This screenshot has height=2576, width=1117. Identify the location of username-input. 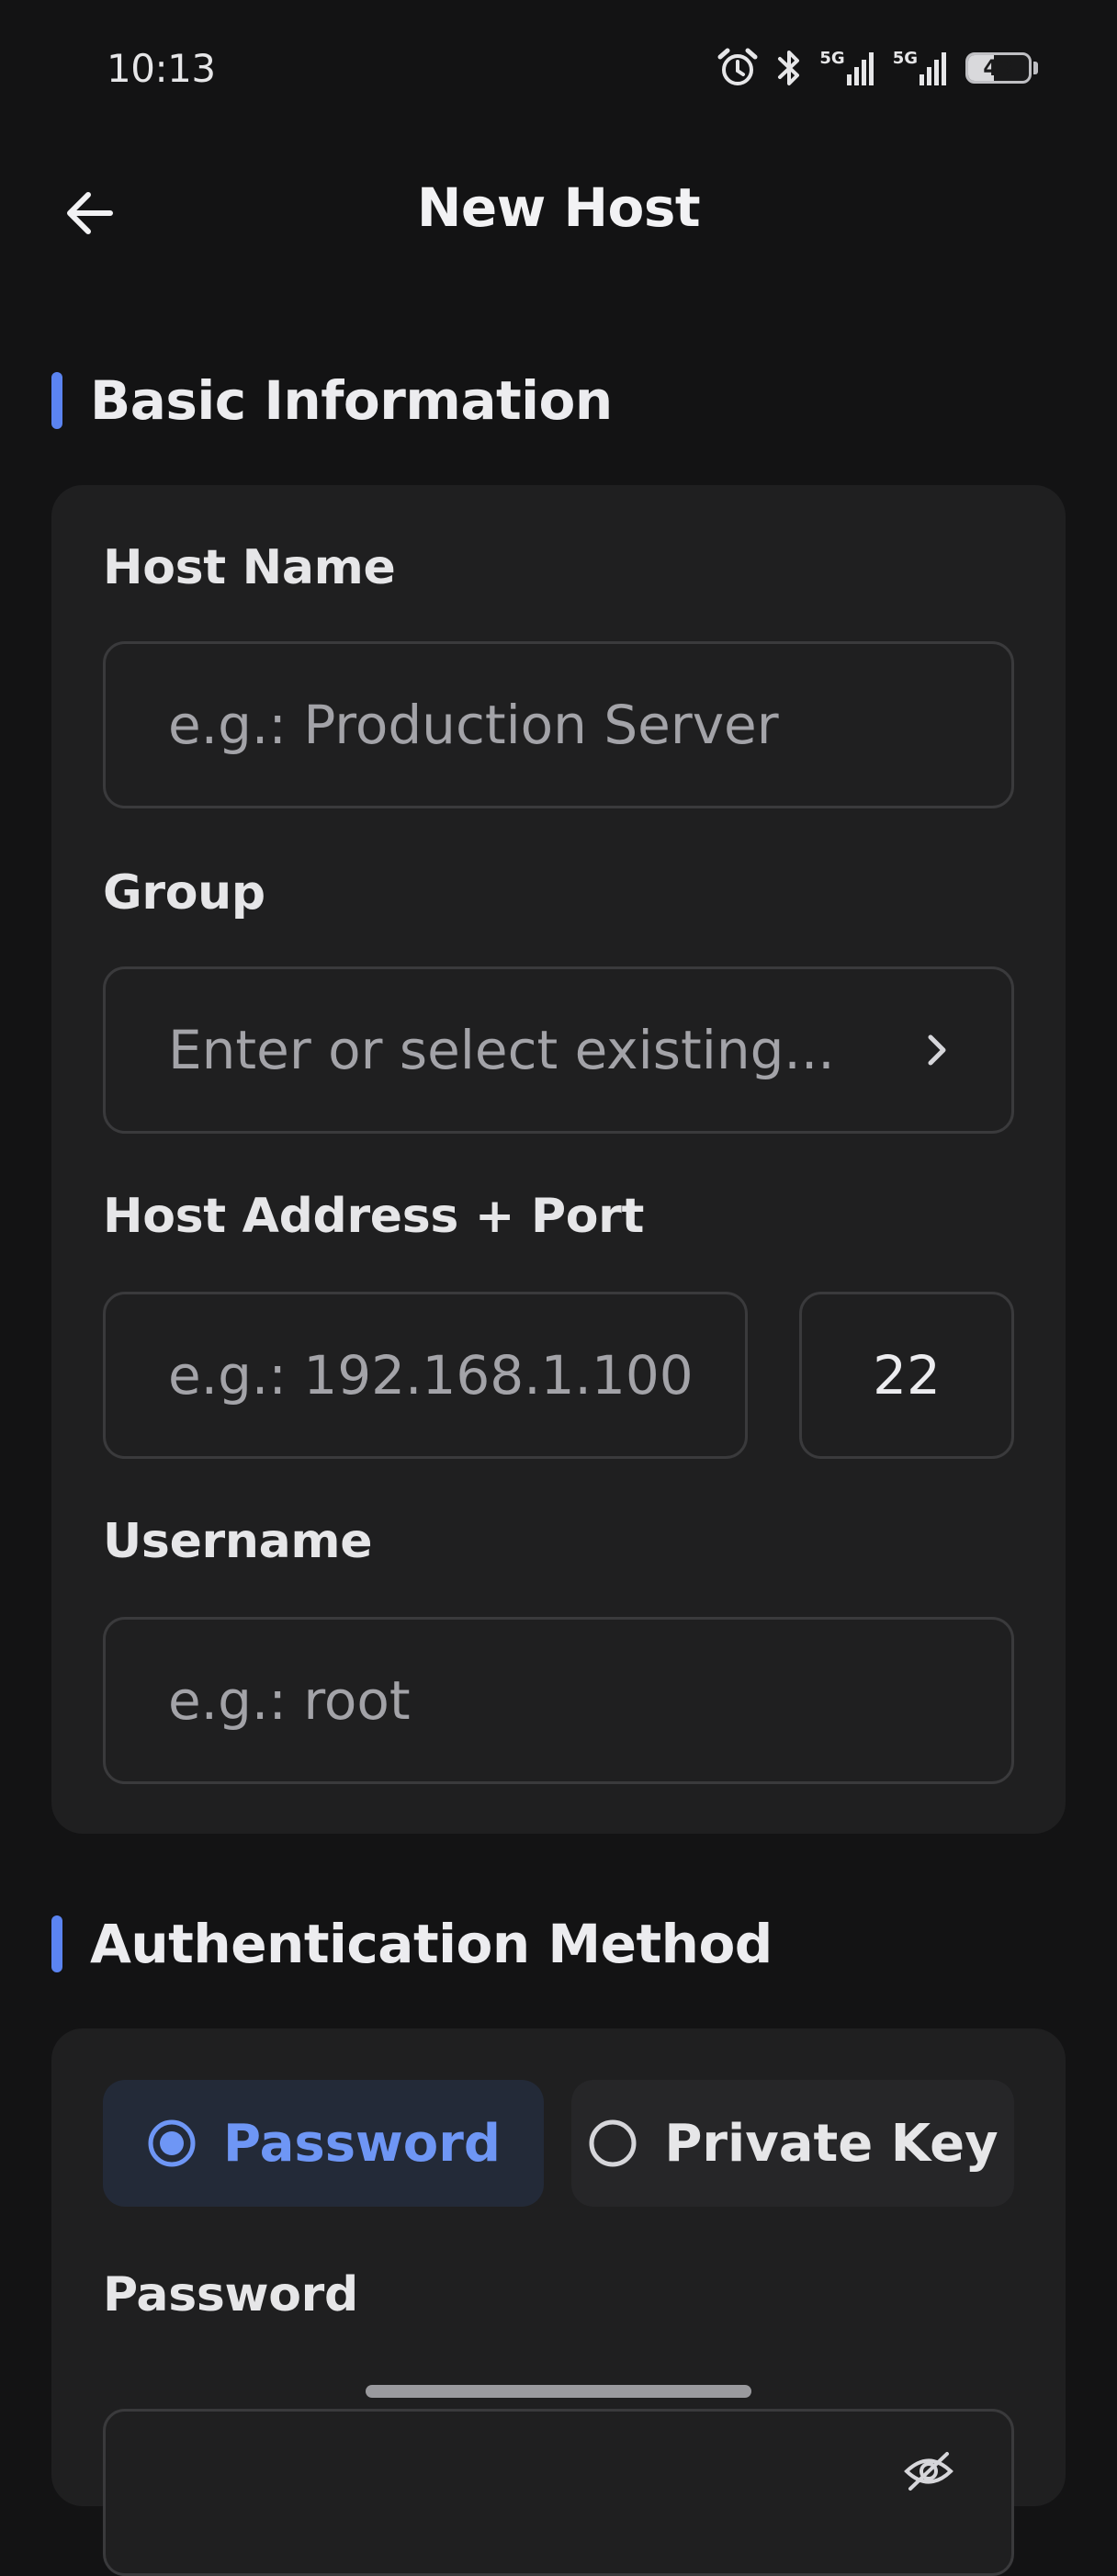
(589, 1700).